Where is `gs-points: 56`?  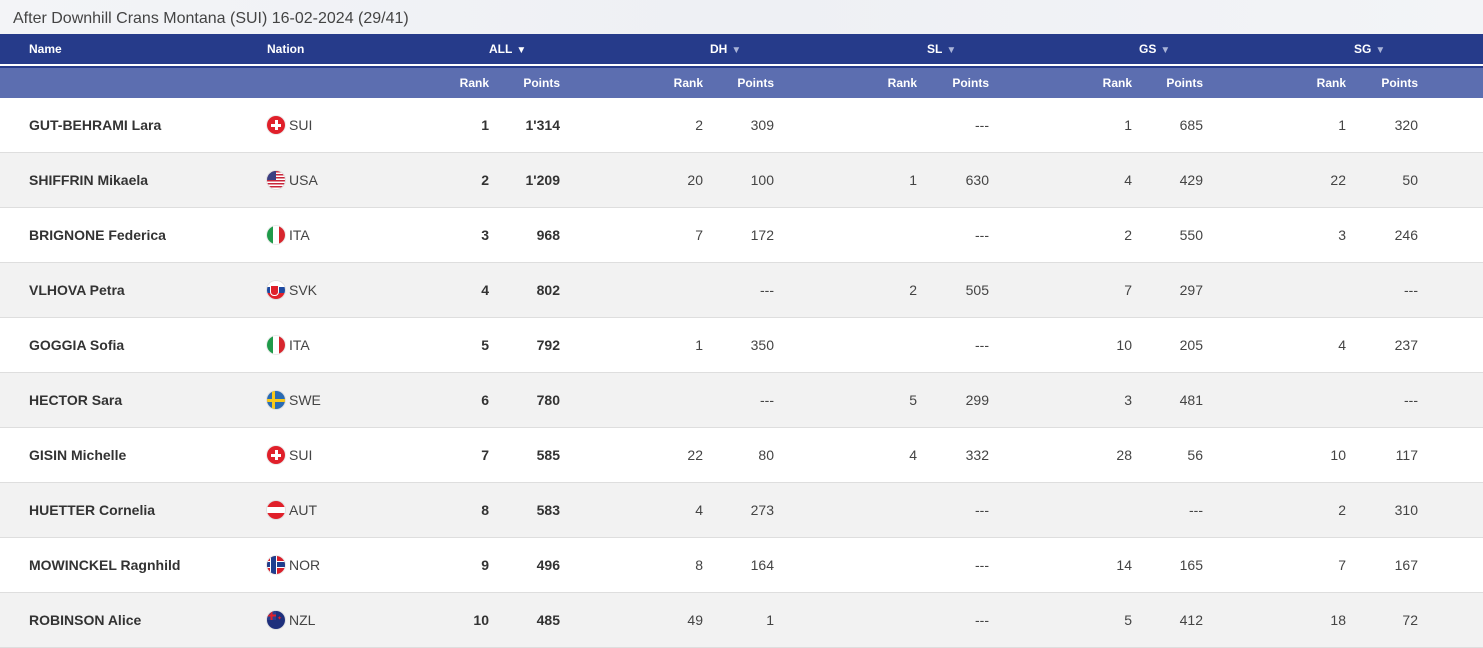 gs-points: 56 is located at coordinates (1195, 455).